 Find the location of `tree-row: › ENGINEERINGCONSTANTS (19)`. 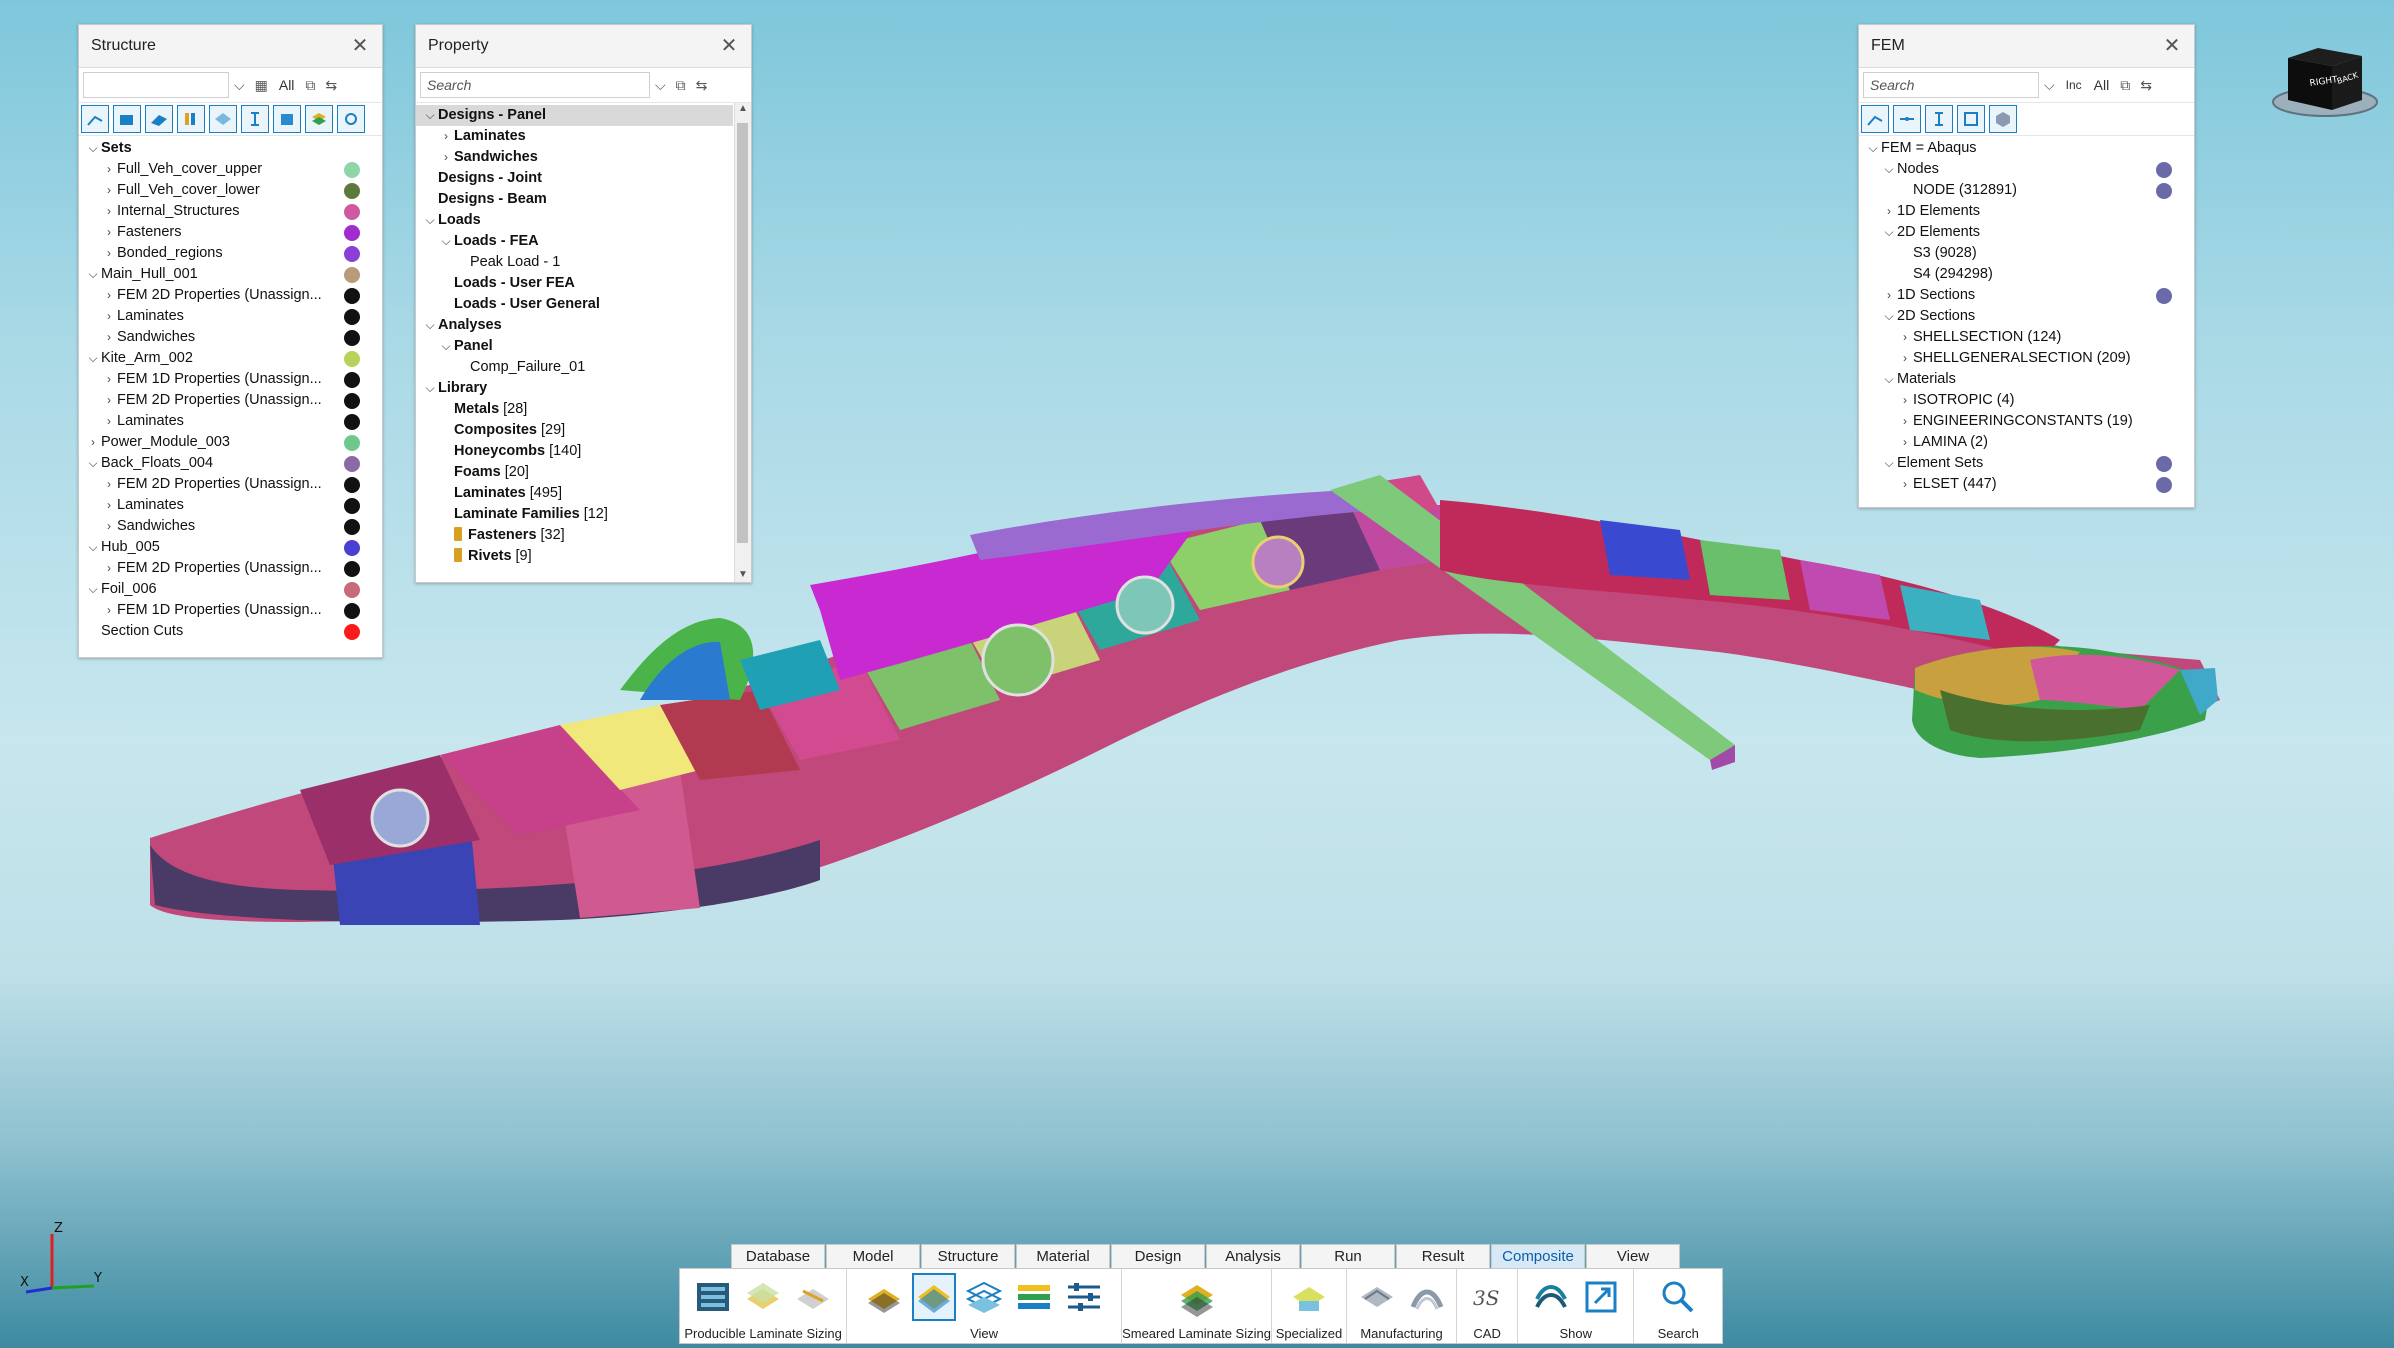

tree-row: › ENGINEERINGCONSTANTS (19) is located at coordinates (2026, 421).